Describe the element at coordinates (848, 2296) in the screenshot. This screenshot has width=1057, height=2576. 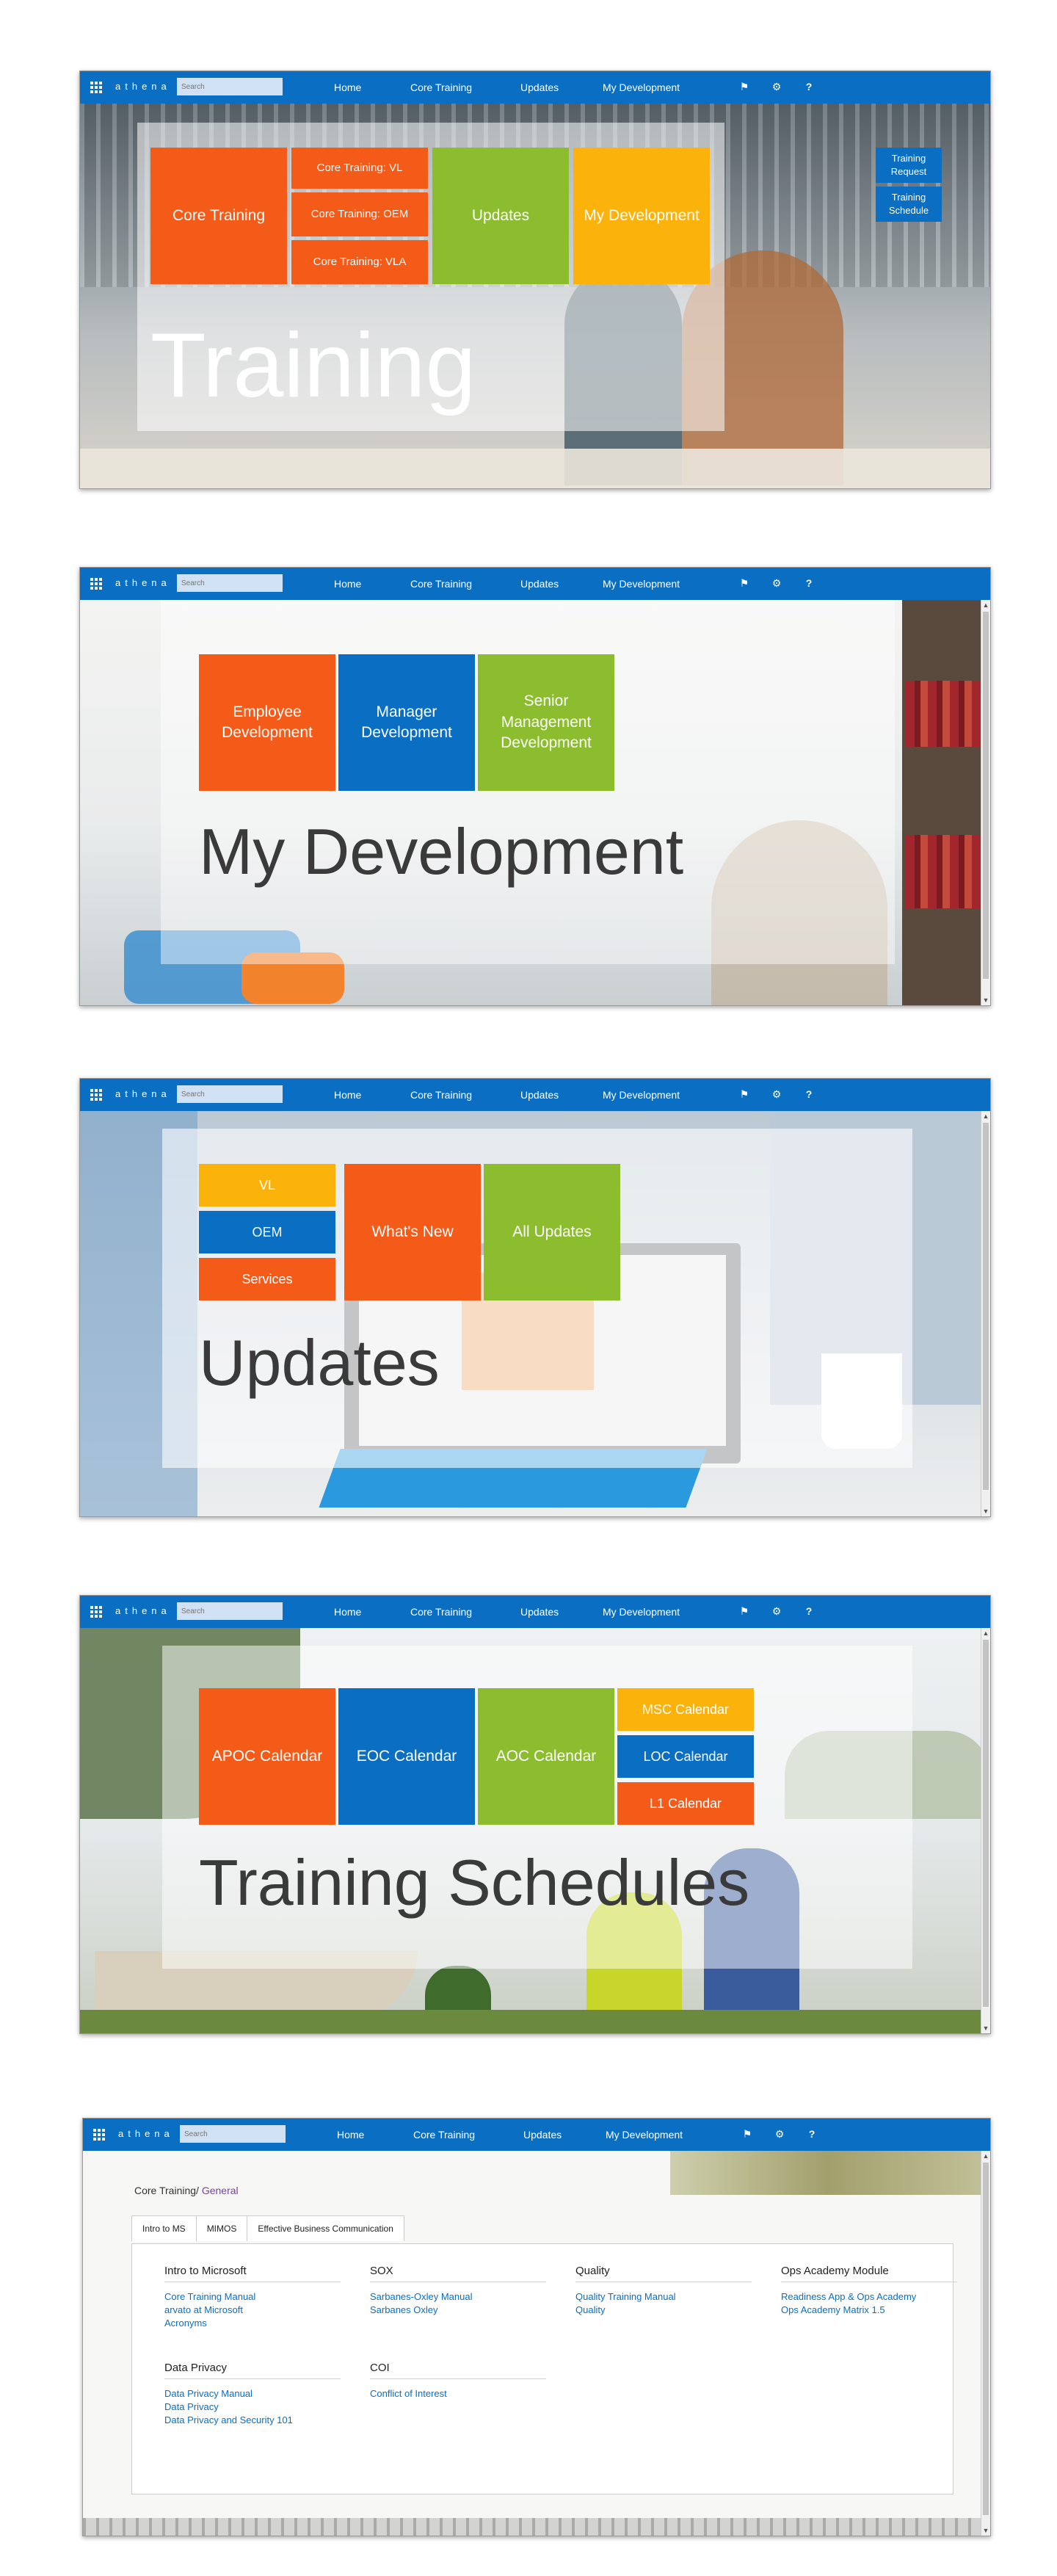
I see `link-readiness-app: Readiness App & Ops Academy` at that location.